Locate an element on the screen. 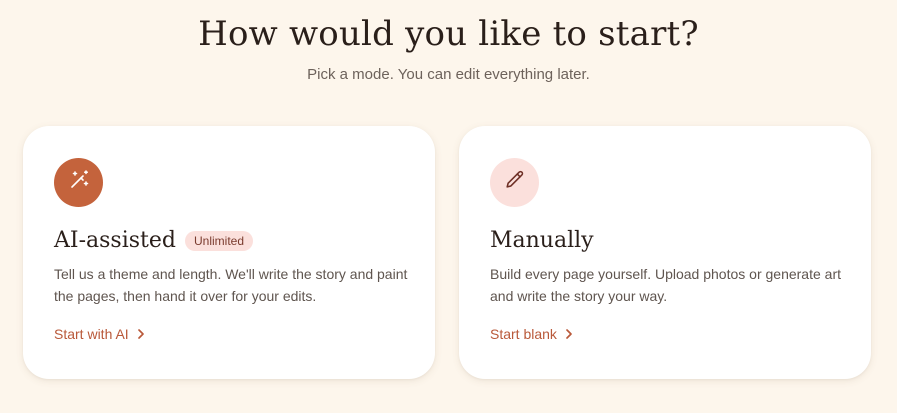 The height and width of the screenshot is (413, 897). manual-card-heading: Manually is located at coordinates (542, 240).